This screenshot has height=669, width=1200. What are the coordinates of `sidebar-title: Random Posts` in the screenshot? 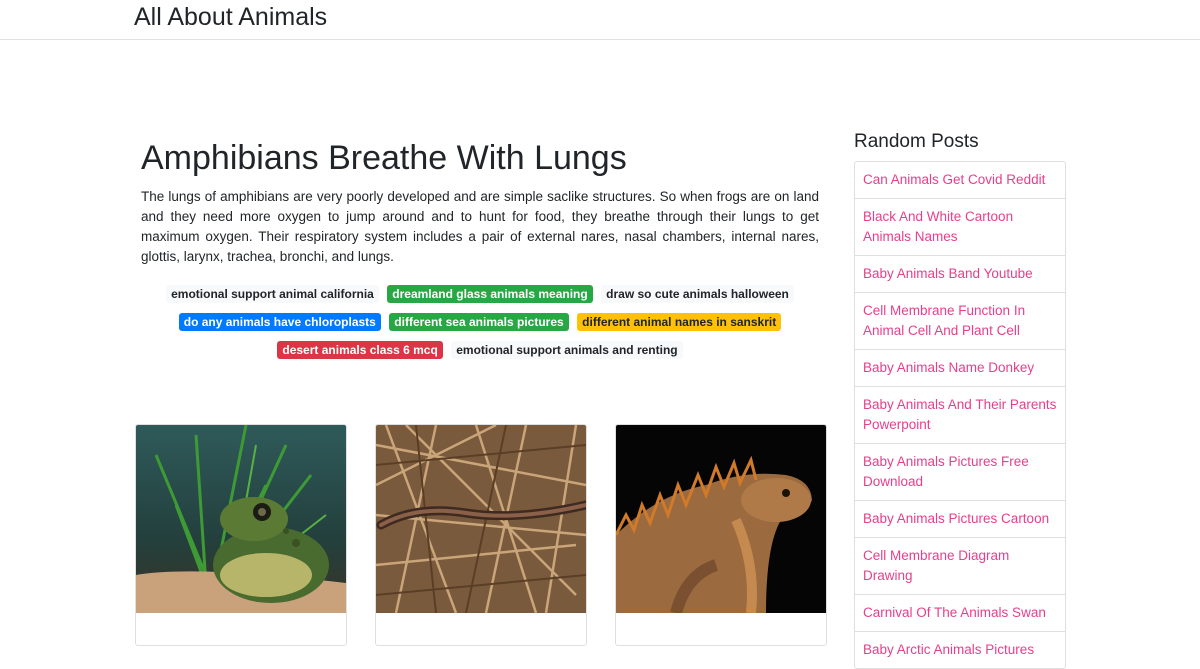 It's located at (916, 141).